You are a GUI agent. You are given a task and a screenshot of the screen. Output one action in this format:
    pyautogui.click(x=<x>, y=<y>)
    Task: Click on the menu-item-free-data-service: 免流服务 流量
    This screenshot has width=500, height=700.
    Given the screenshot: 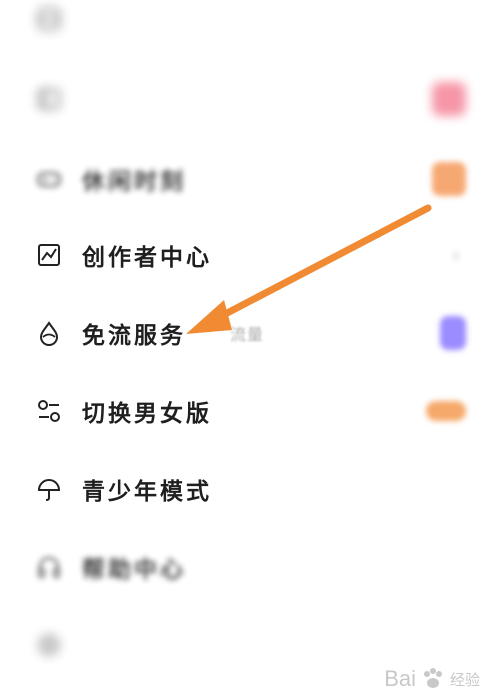 What is the action you would take?
    pyautogui.click(x=250, y=333)
    